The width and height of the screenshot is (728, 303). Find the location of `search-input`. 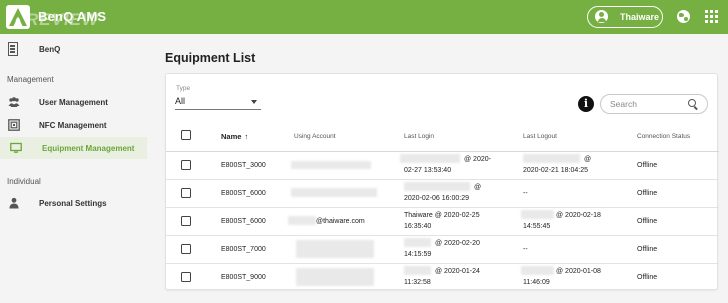

search-input is located at coordinates (645, 104).